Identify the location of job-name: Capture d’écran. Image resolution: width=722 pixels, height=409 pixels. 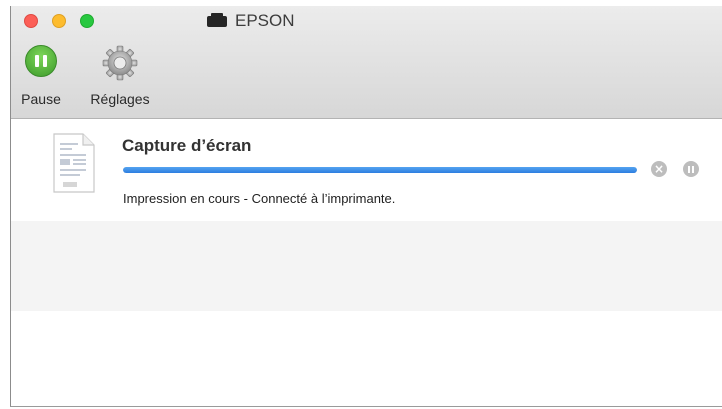
(187, 145).